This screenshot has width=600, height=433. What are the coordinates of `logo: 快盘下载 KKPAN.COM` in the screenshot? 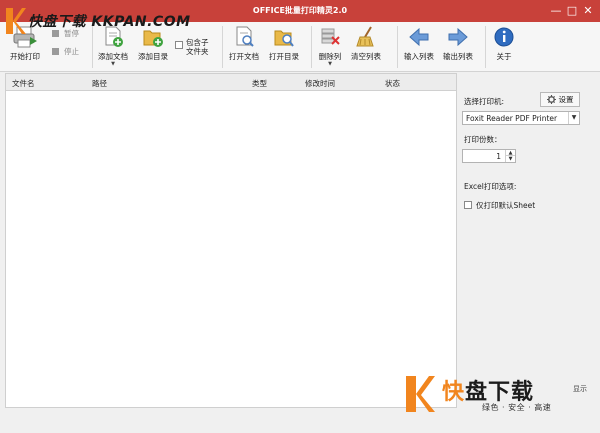 It's located at (97, 21).